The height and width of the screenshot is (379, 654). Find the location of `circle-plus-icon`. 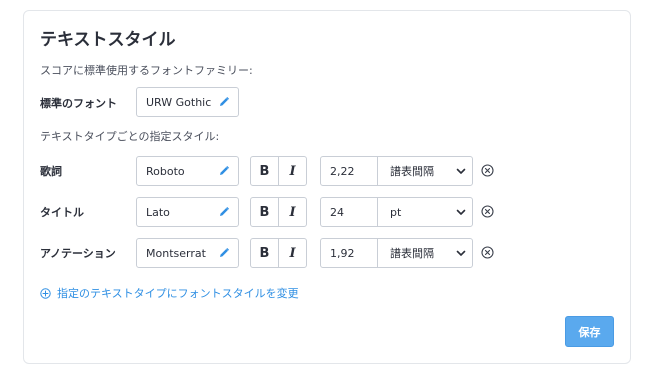

circle-plus-icon is located at coordinates (45, 293).